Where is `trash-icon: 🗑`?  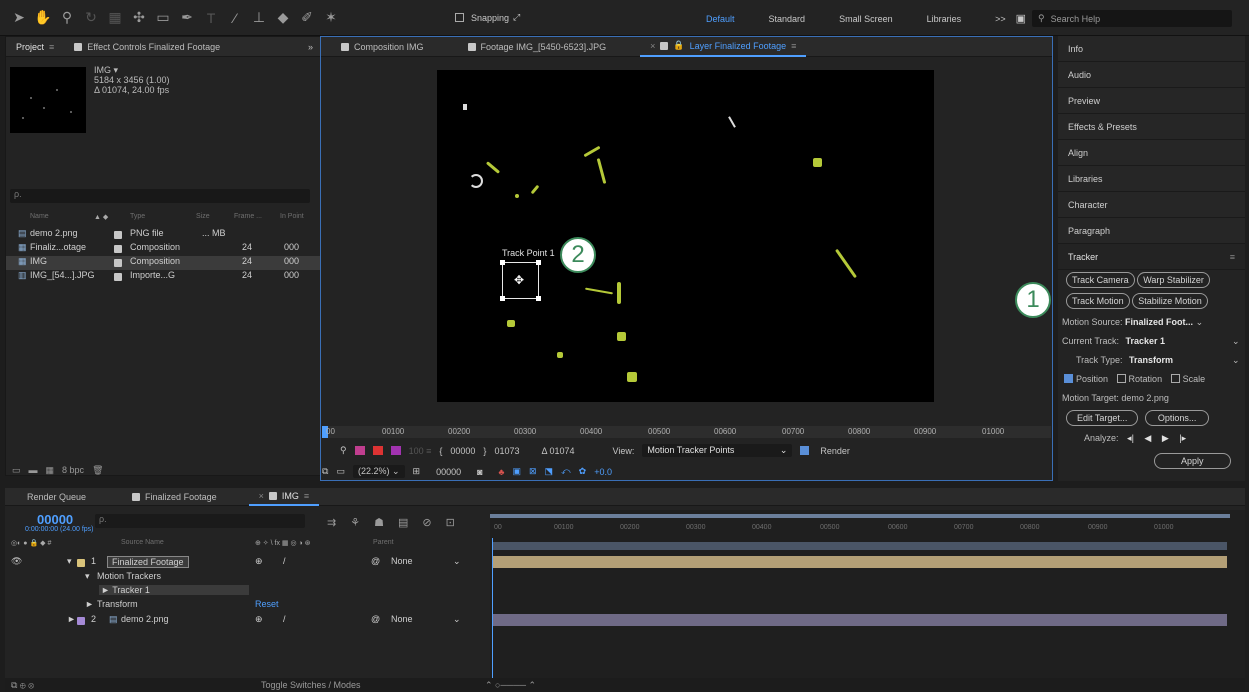
trash-icon: 🗑 is located at coordinates (97, 470).